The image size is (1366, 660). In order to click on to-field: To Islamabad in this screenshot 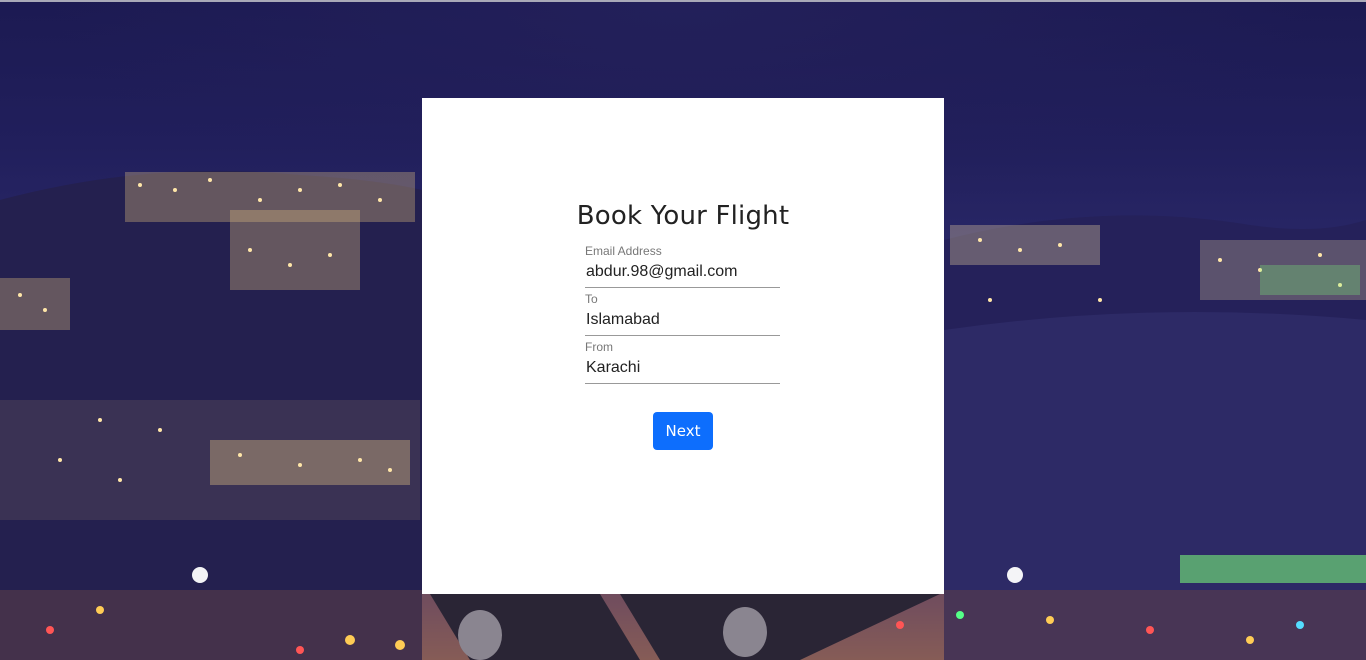, I will do `click(682, 314)`.